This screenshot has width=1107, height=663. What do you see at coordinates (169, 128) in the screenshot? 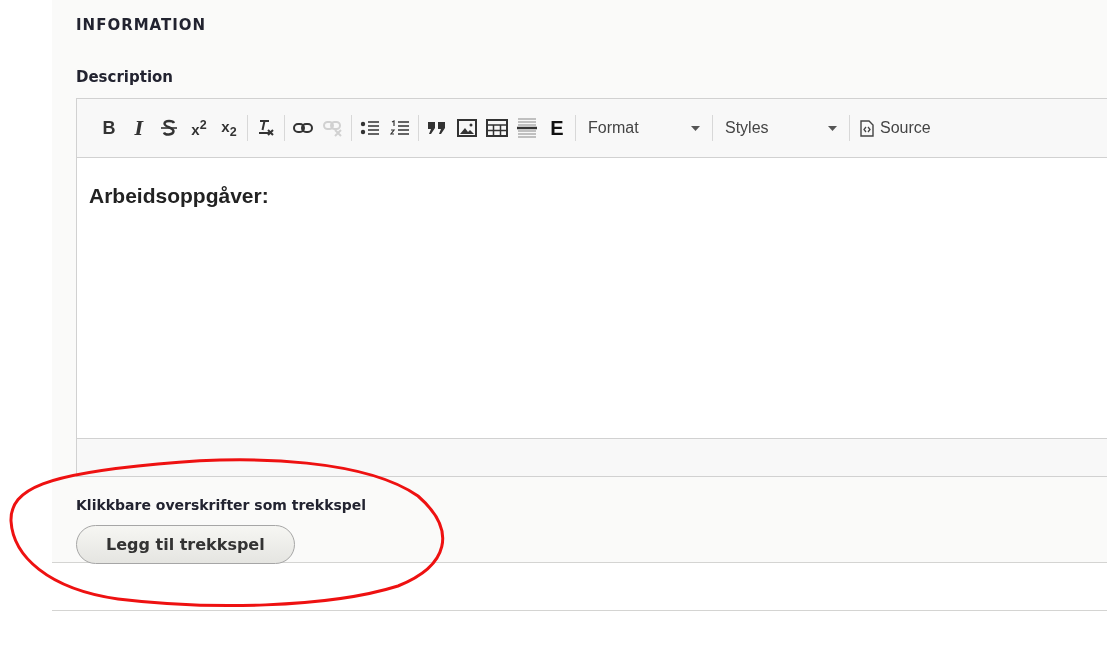
I see `strikethrough-icon` at bounding box center [169, 128].